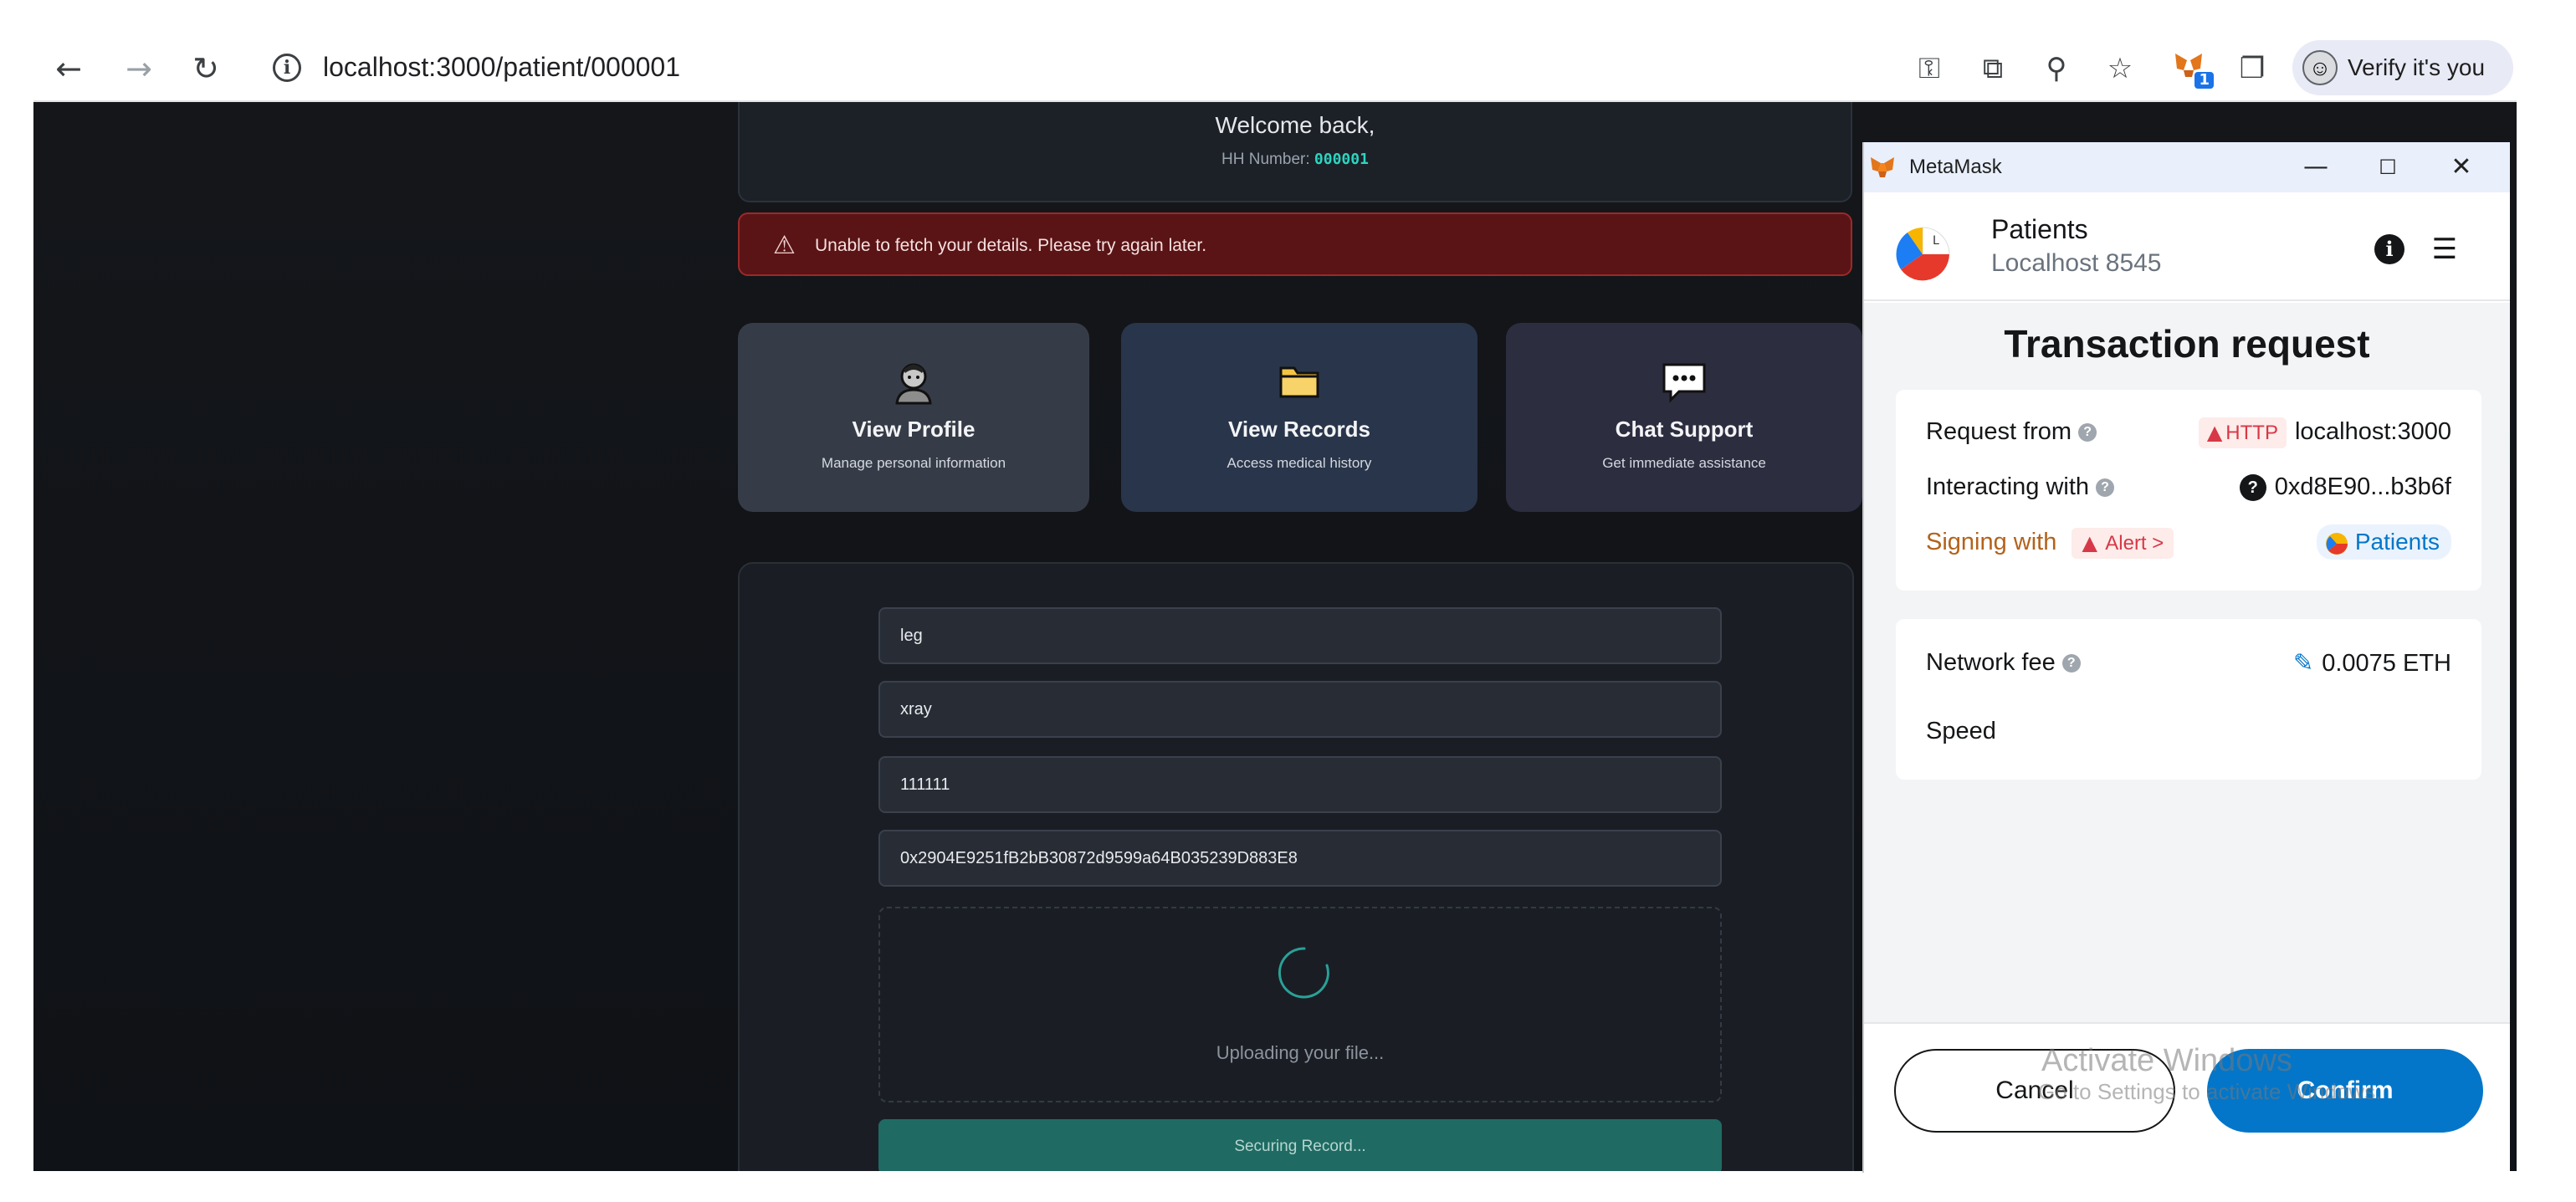  What do you see at coordinates (2253, 488) in the screenshot?
I see `unknown-contract-icon: ?` at bounding box center [2253, 488].